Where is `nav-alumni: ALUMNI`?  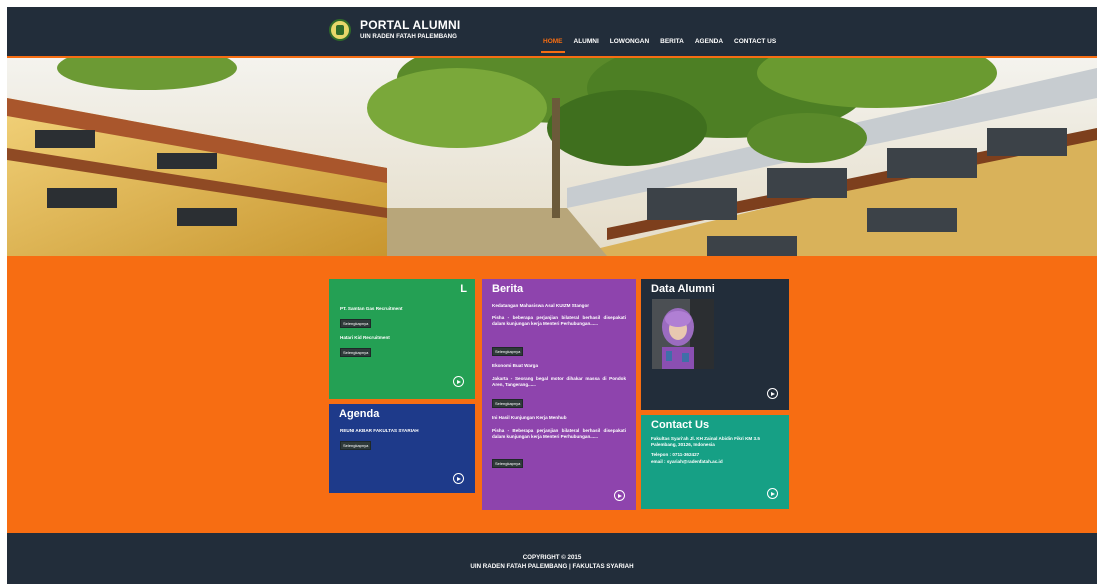
nav-alumni: ALUMNI is located at coordinates (586, 41).